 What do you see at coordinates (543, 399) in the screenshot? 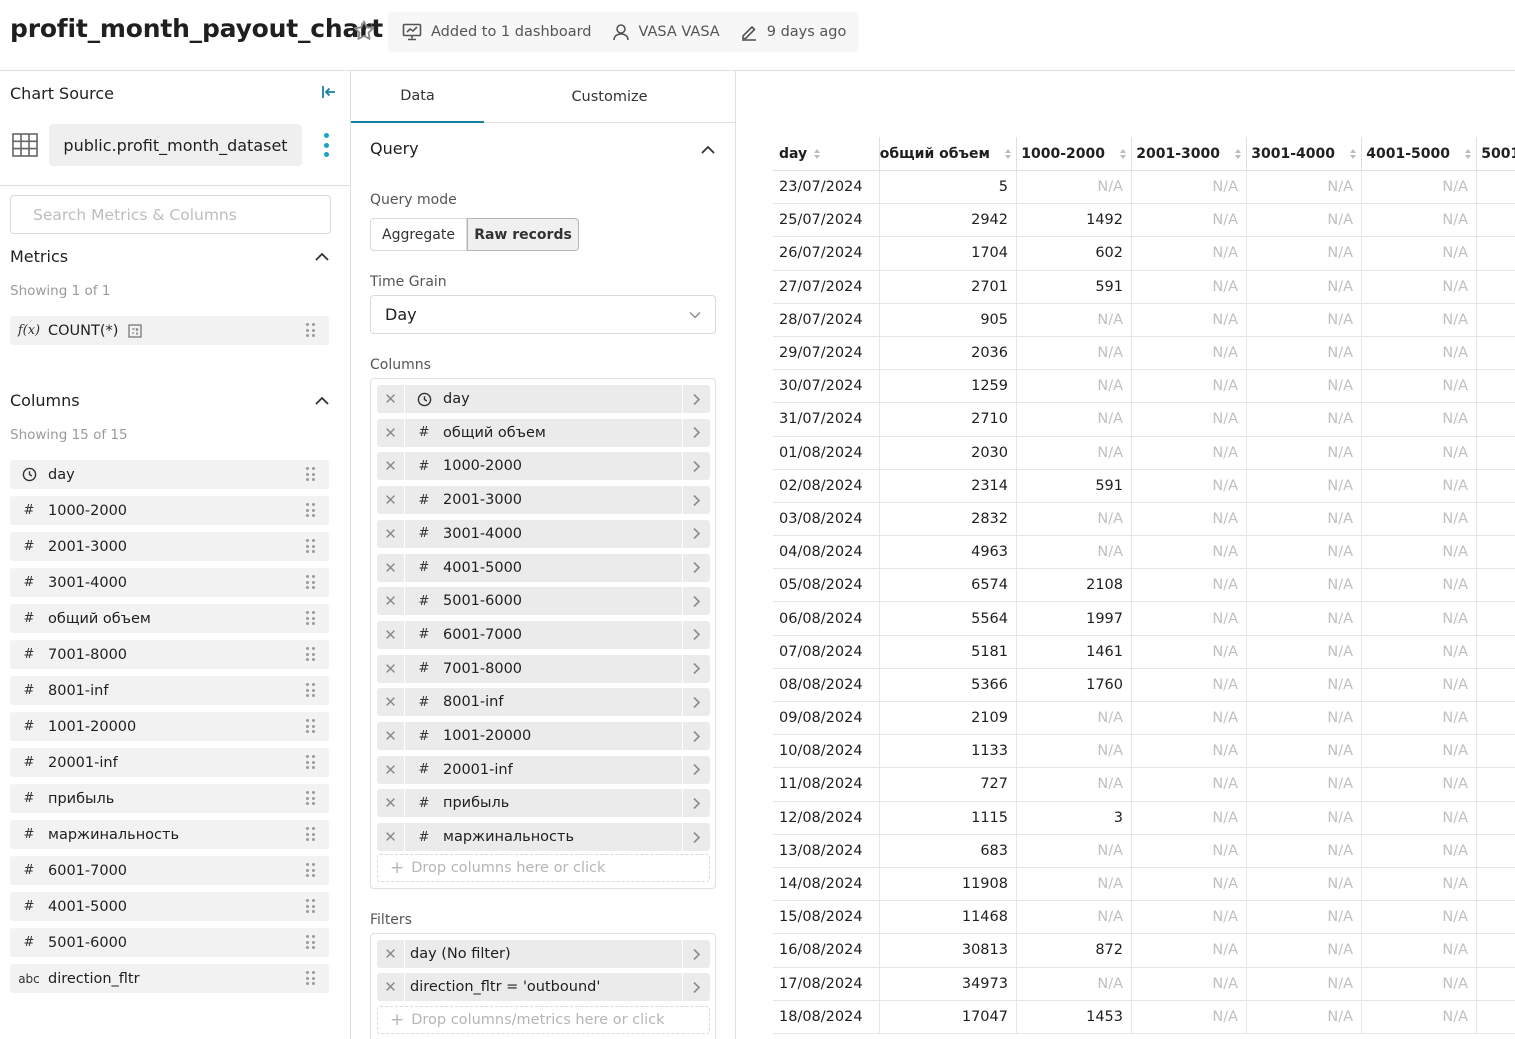
I see `query-column-chip: ✕ day` at bounding box center [543, 399].